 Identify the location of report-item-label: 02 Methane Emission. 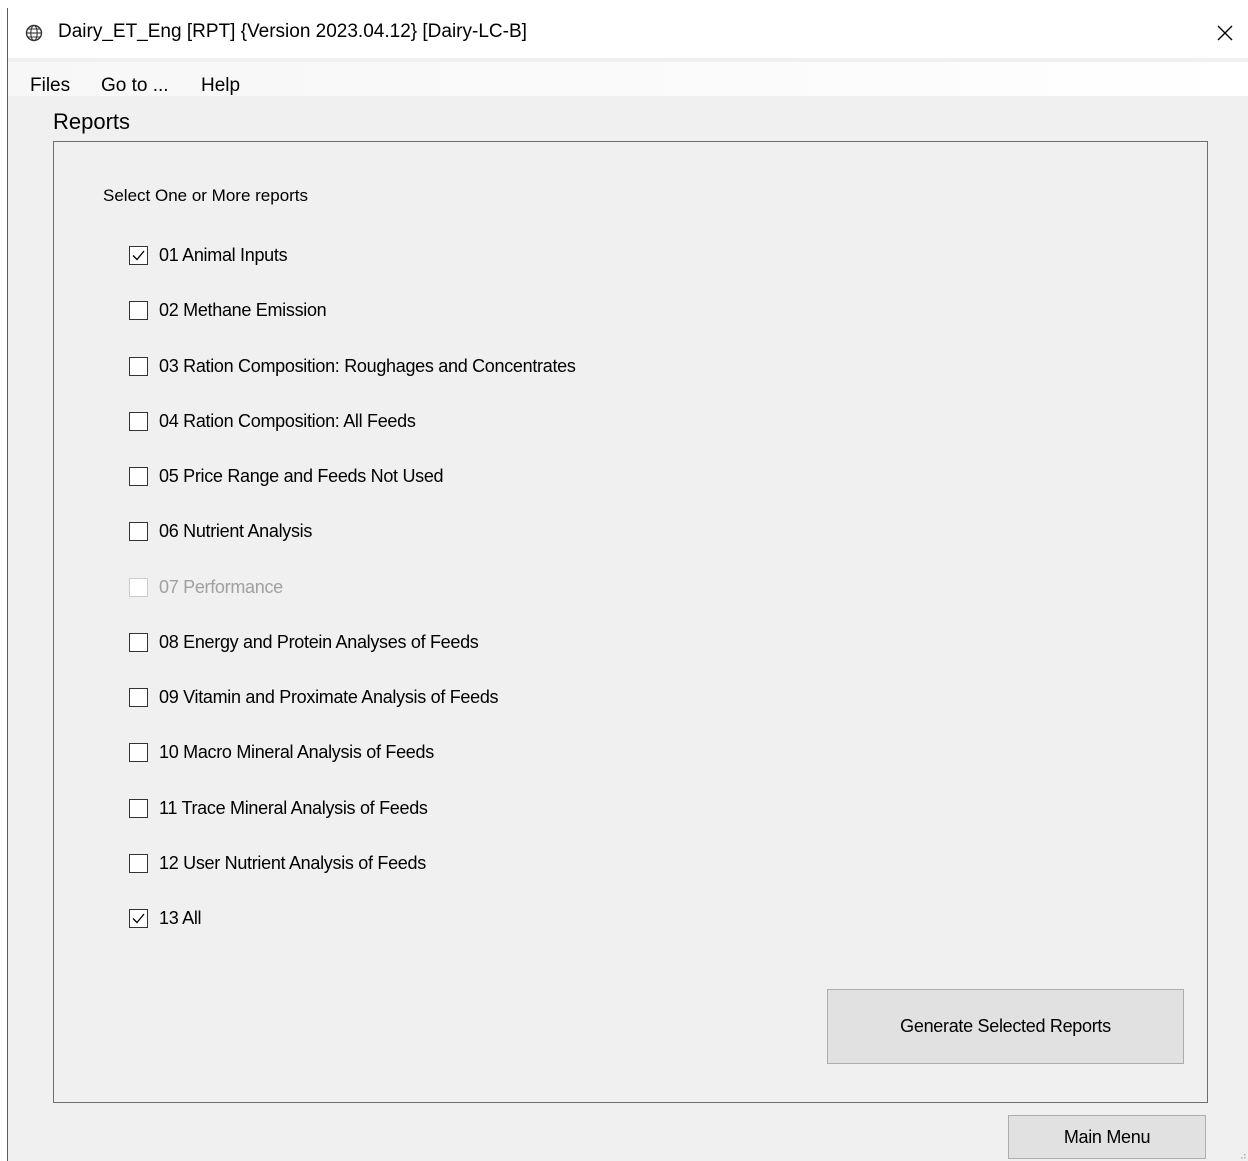
(243, 309).